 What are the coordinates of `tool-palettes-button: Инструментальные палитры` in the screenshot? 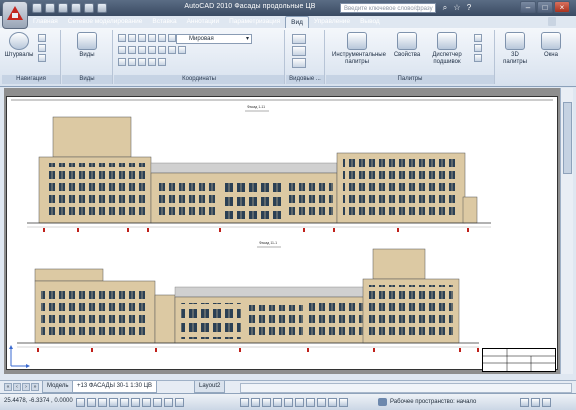 It's located at (359, 48).